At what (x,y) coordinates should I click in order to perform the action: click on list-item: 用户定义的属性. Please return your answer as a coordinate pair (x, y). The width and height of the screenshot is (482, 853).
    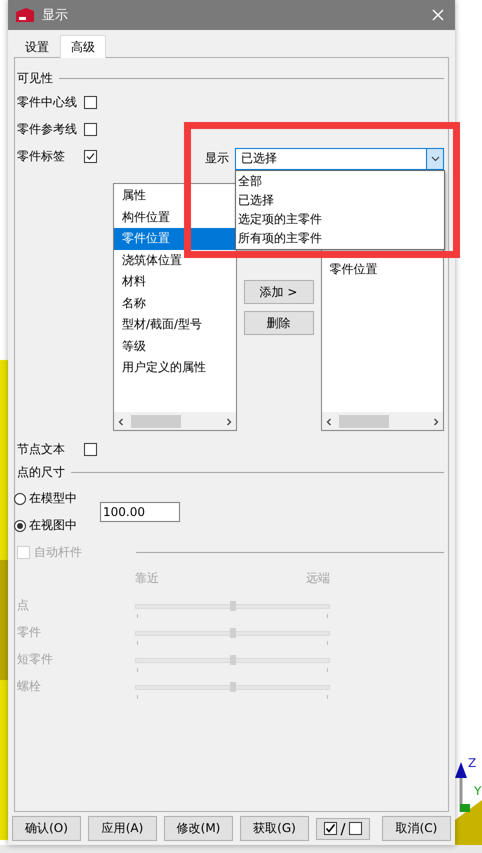
    Looking at the image, I should click on (175, 367).